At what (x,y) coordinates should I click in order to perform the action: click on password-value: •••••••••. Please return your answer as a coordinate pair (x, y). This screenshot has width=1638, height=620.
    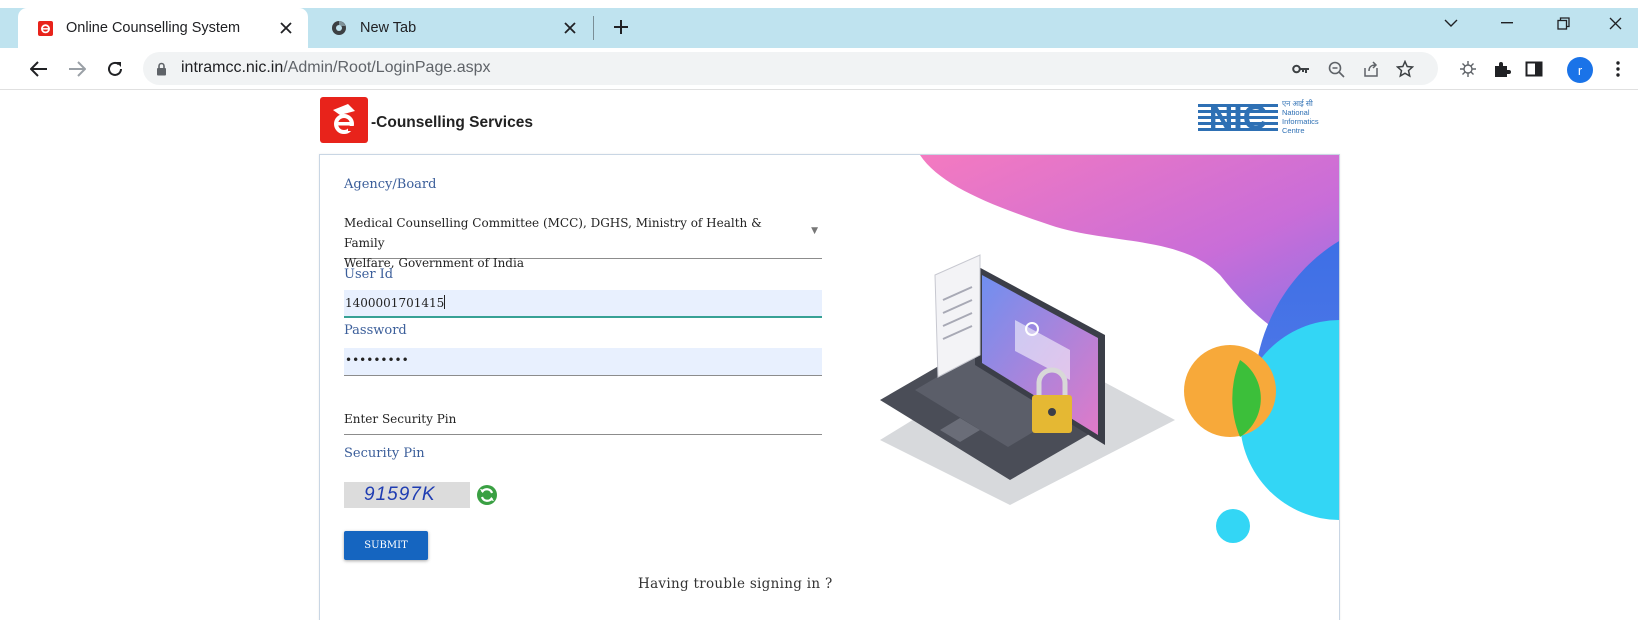
    Looking at the image, I should click on (377, 360).